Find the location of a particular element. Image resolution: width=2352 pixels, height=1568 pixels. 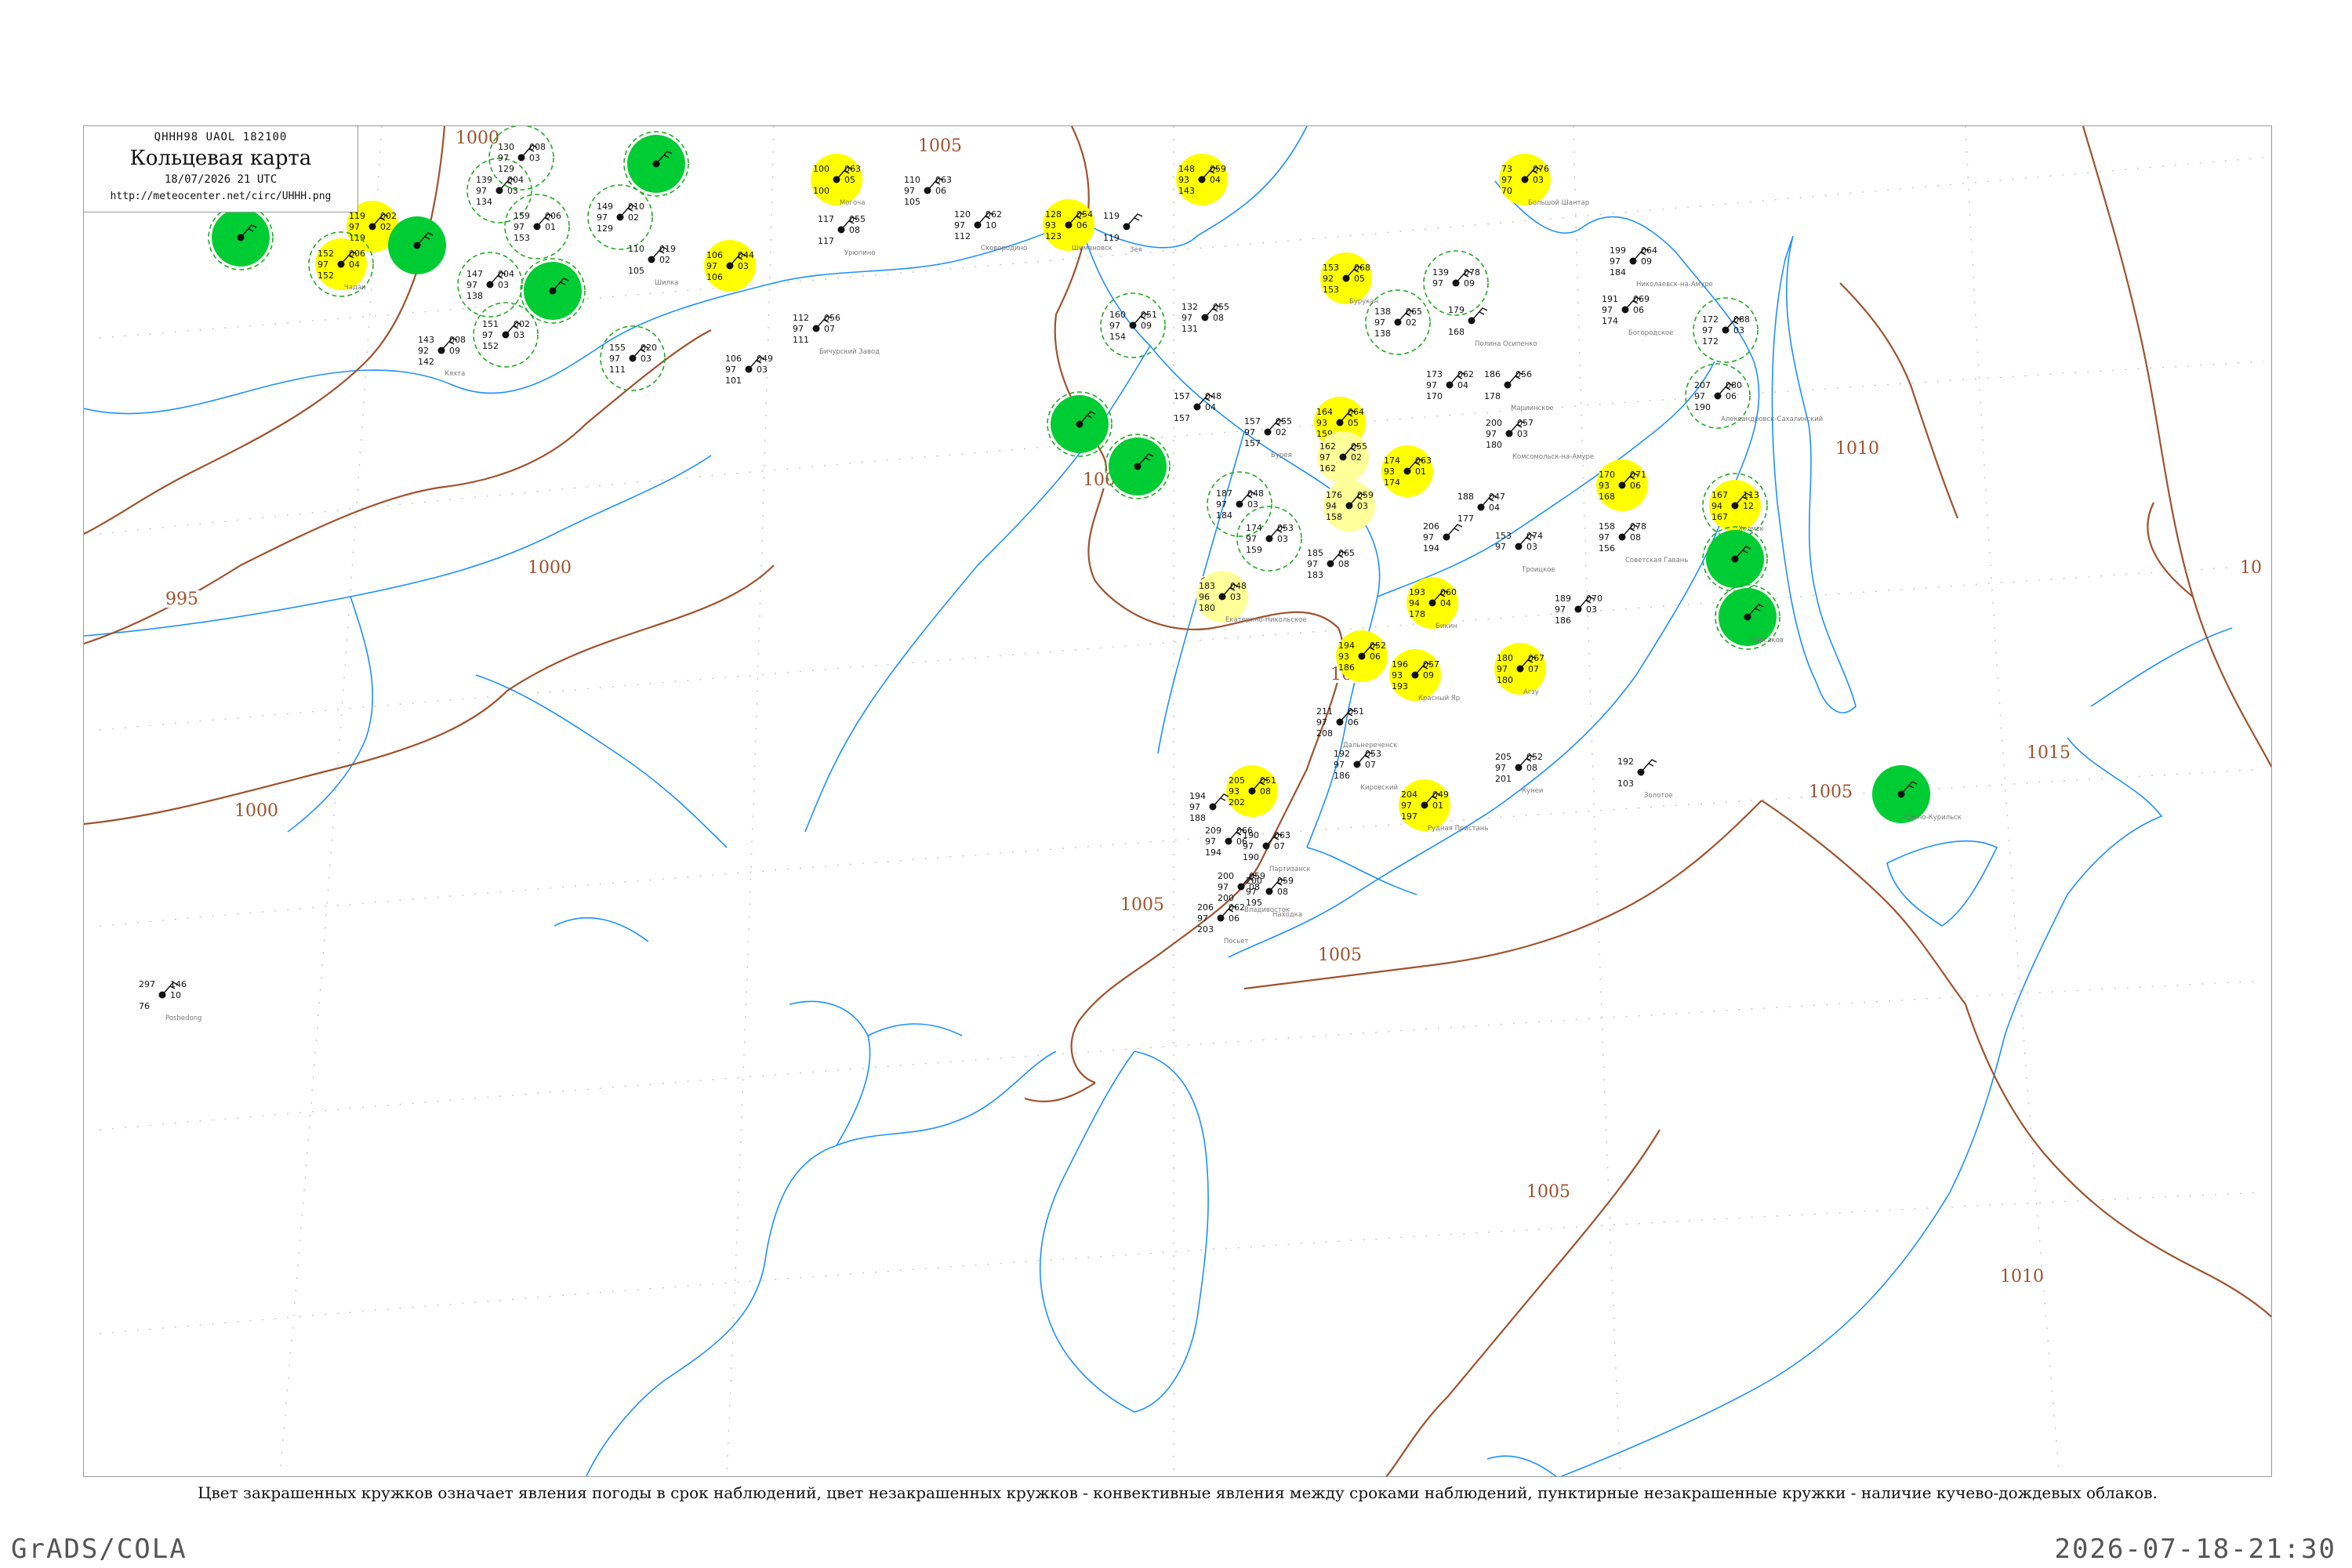

station-marker: 1679416711312Холмск is located at coordinates (1735, 506).